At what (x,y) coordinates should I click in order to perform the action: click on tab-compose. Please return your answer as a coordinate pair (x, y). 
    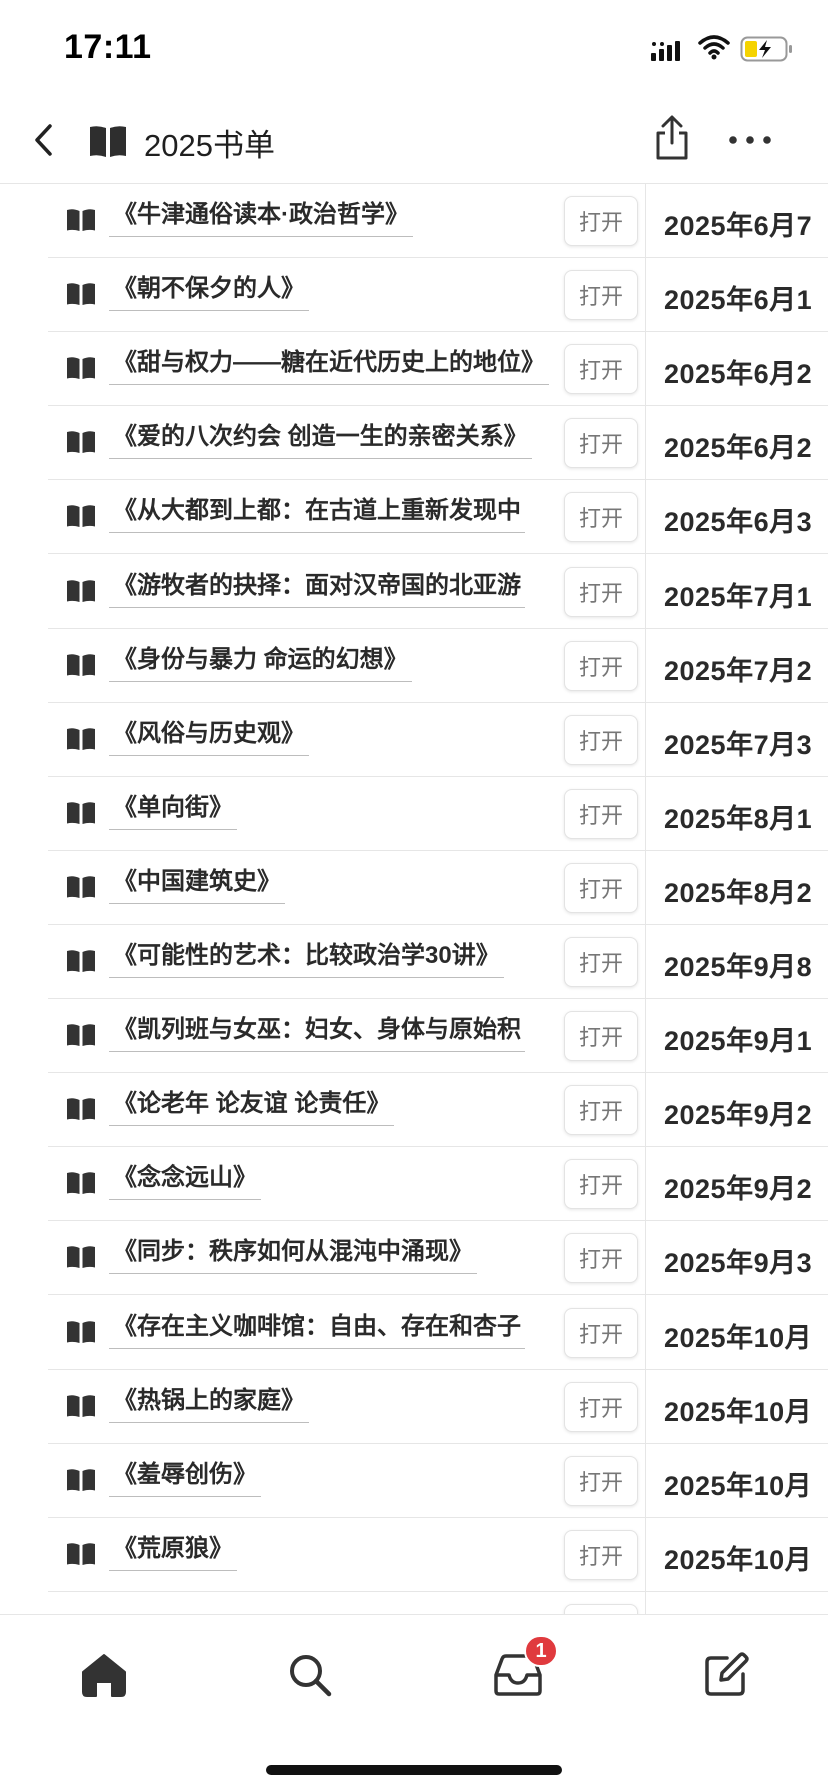
    Looking at the image, I should click on (726, 1675).